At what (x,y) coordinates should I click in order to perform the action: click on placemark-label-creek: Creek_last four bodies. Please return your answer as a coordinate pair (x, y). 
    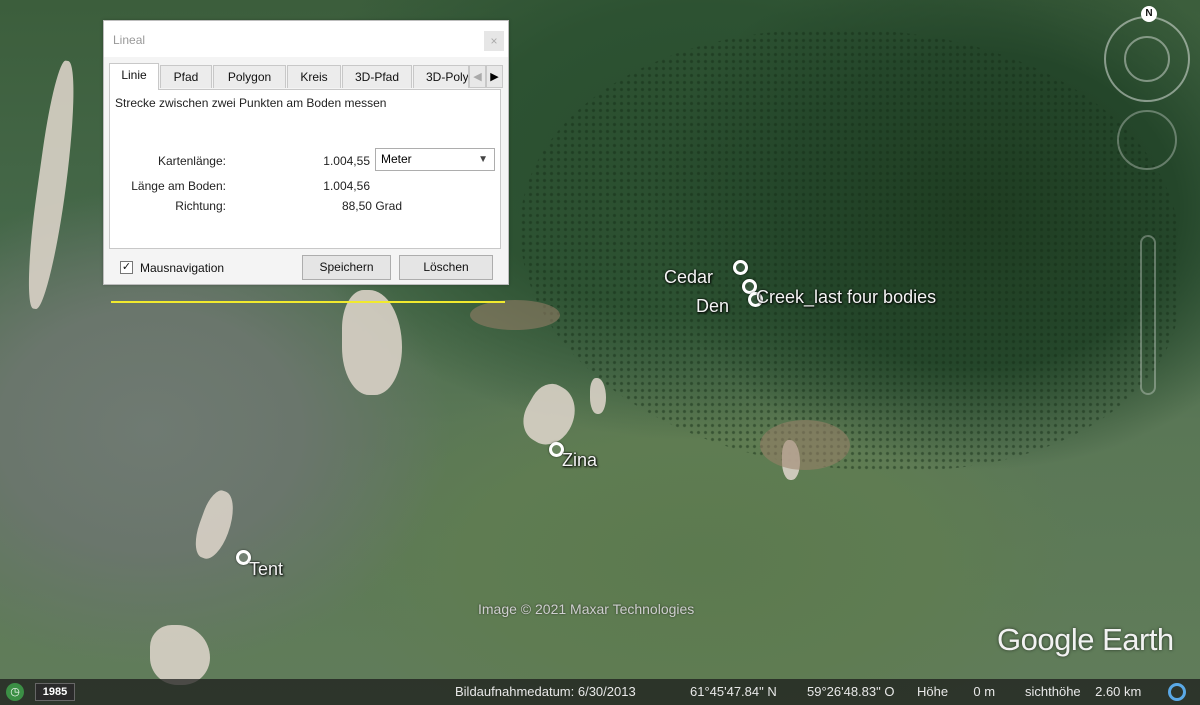
    Looking at the image, I should click on (846, 297).